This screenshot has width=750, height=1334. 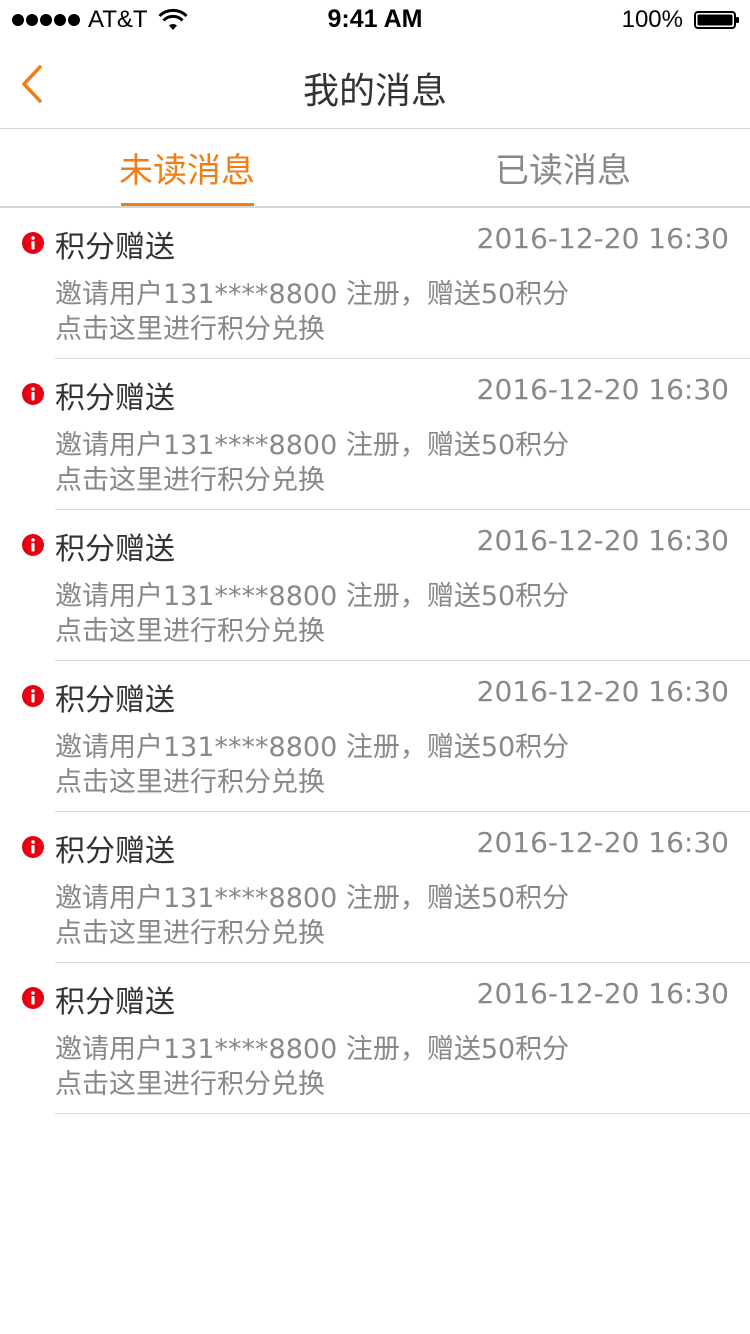 I want to click on page-title: 我的消息, so click(x=374, y=91).